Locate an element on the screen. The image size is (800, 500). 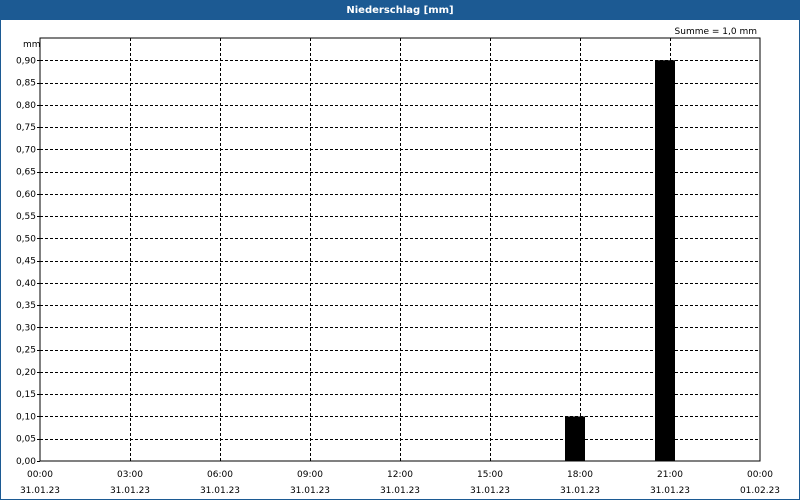
y-tick-label: 0,65 is located at coordinates (26, 173).